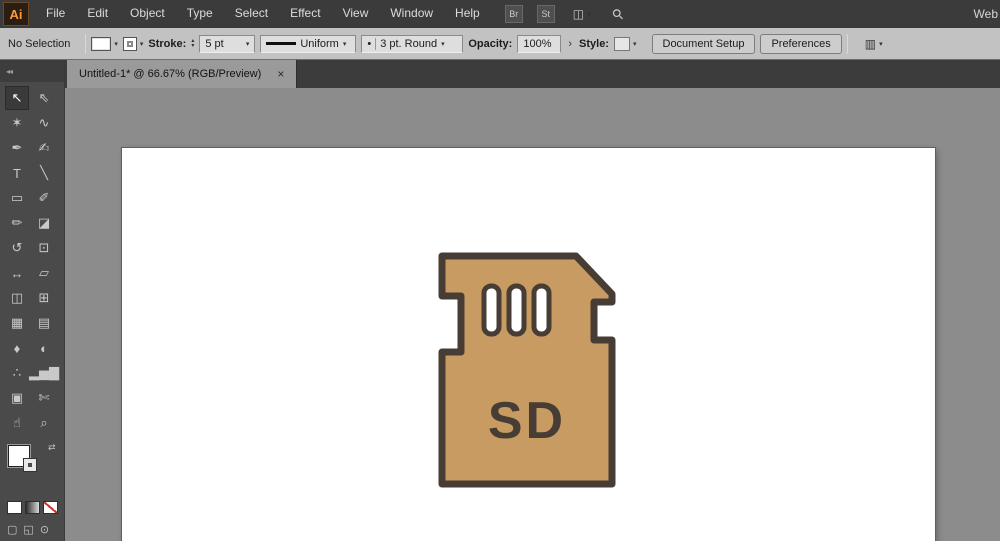 This screenshot has width=1000, height=541. I want to click on symbol-sprayer-tool: ∴, so click(17, 373).